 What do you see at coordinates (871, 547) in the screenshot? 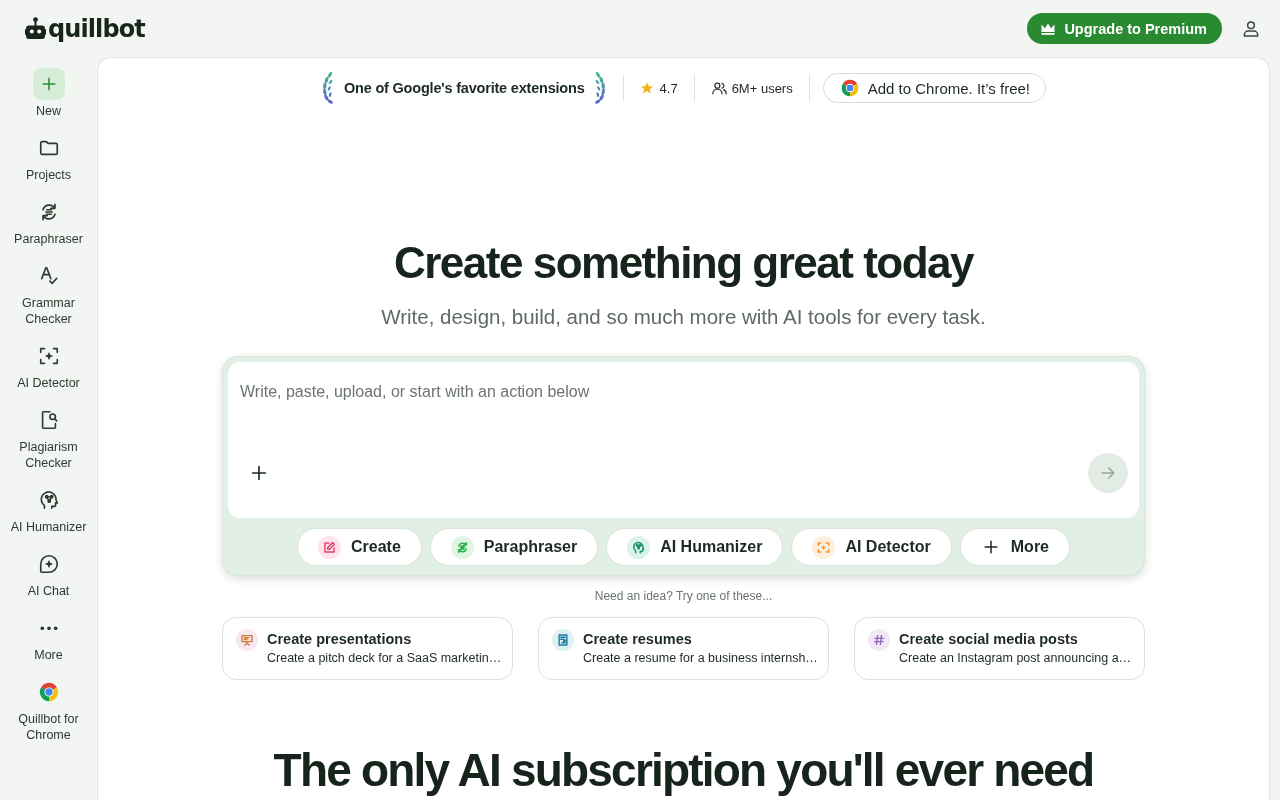
I see `action-chip: AI Detector` at bounding box center [871, 547].